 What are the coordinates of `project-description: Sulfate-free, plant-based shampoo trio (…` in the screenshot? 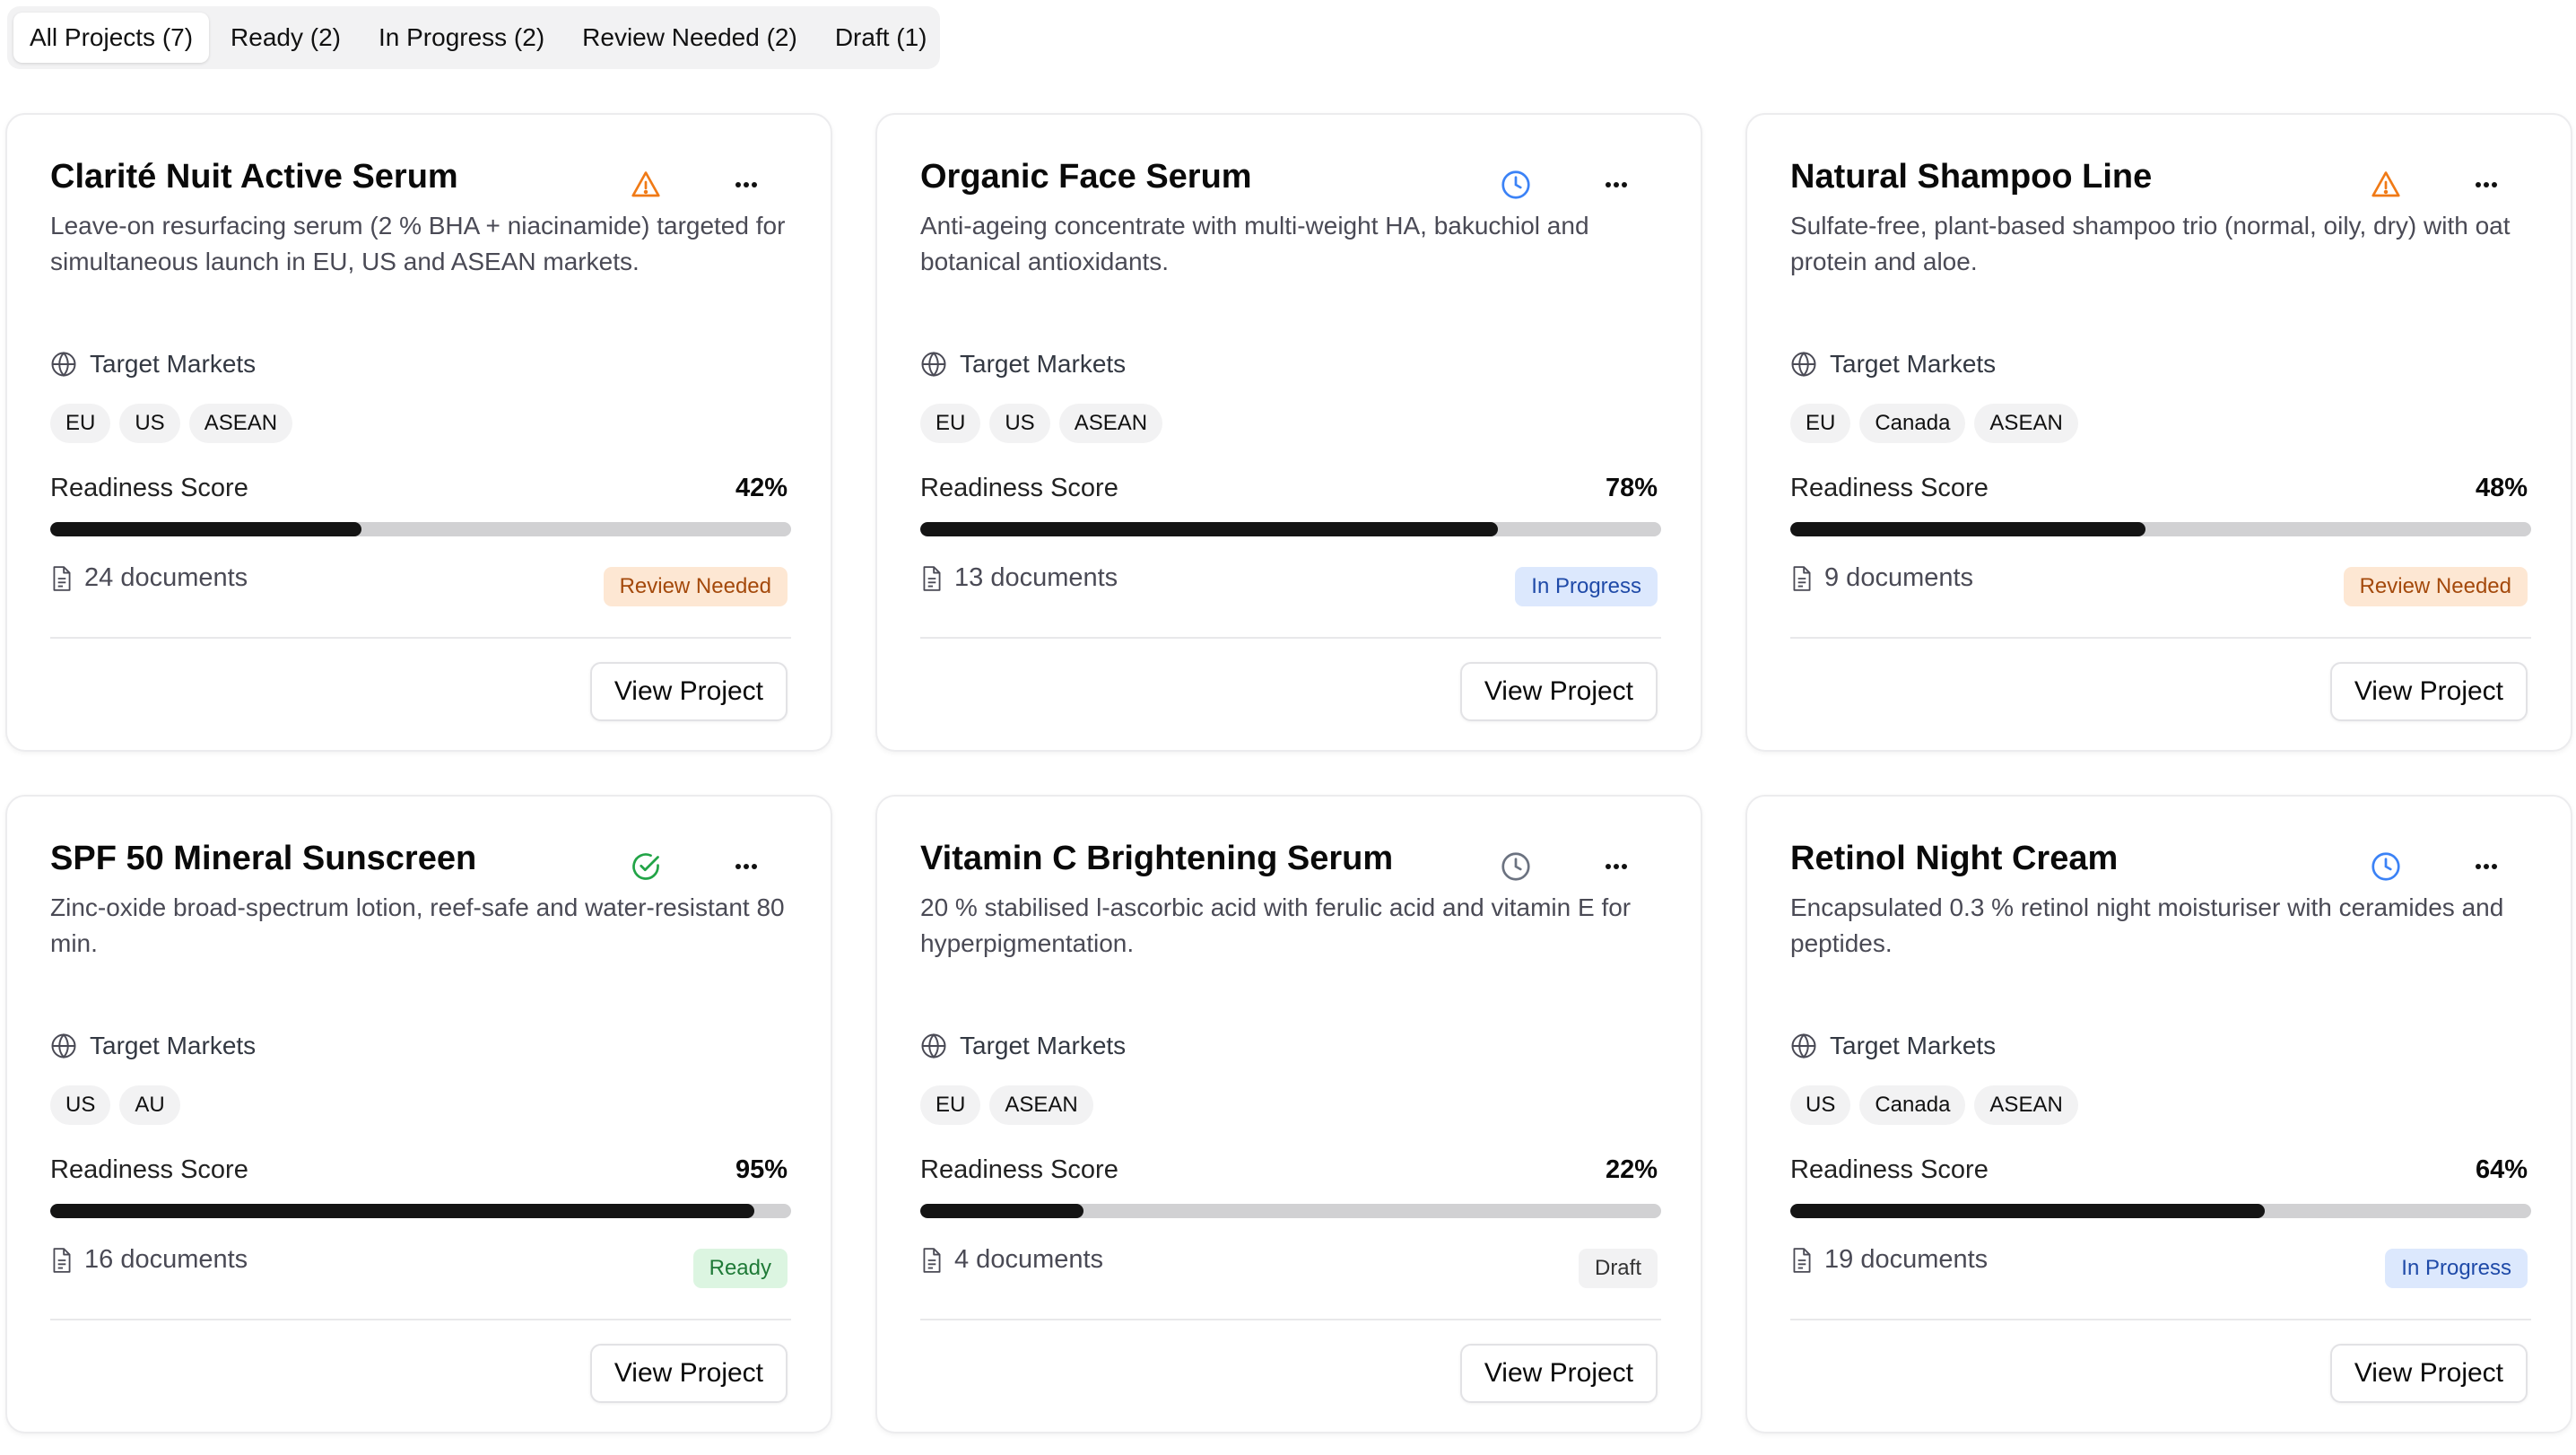 It's located at (2150, 243).